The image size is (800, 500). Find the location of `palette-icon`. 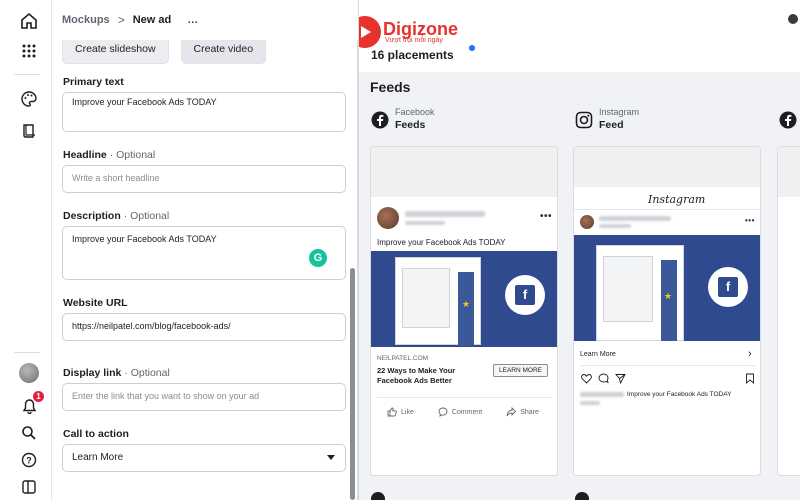

palette-icon is located at coordinates (29, 99).